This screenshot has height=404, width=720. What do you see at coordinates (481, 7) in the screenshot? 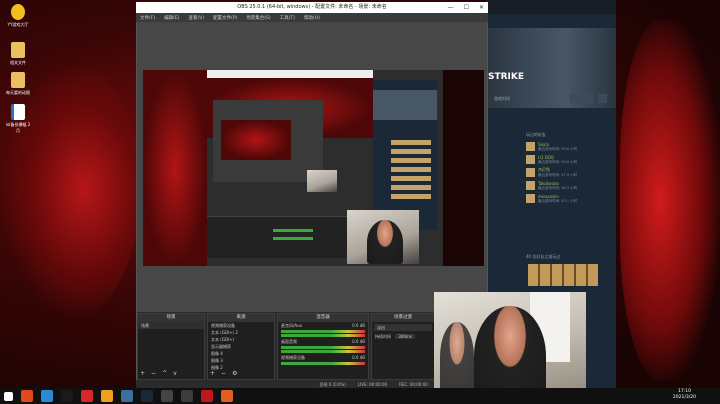
I see `close-icon: ✕` at bounding box center [481, 7].